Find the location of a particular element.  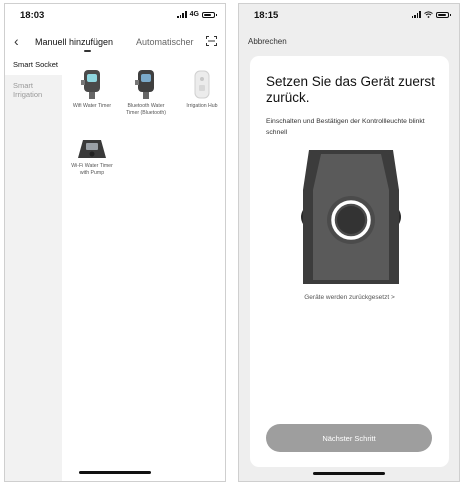

device-label: Wifi Water Timer is located at coordinates (92, 106).